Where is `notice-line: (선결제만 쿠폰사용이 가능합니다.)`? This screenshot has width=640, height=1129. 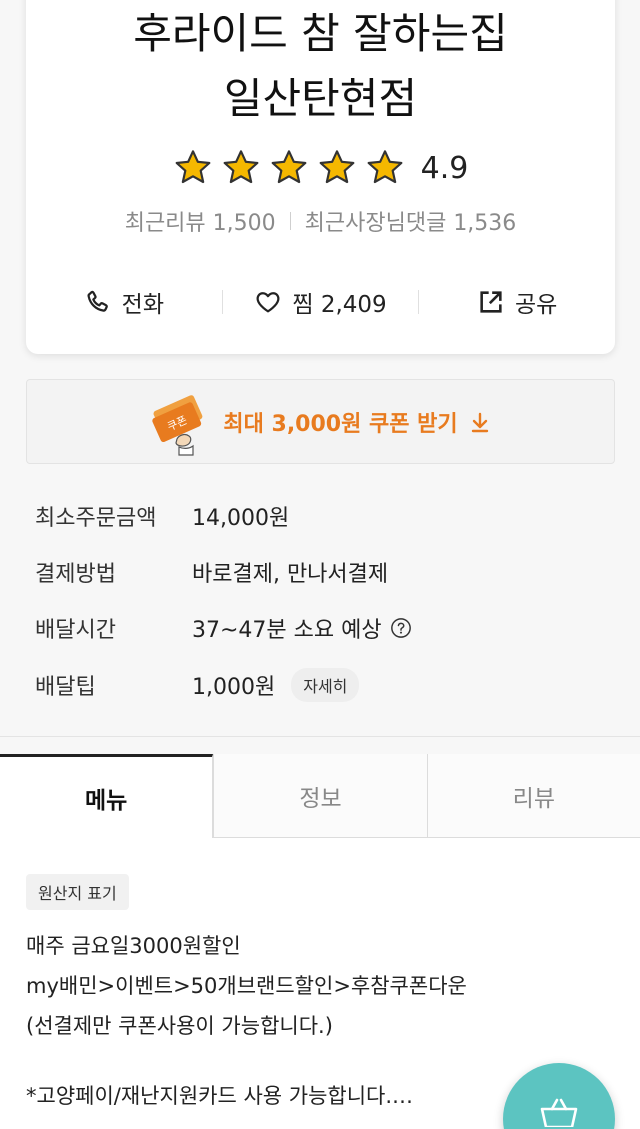 notice-line: (선결제만 쿠폰사용이 가능합니다.) is located at coordinates (179, 1026).